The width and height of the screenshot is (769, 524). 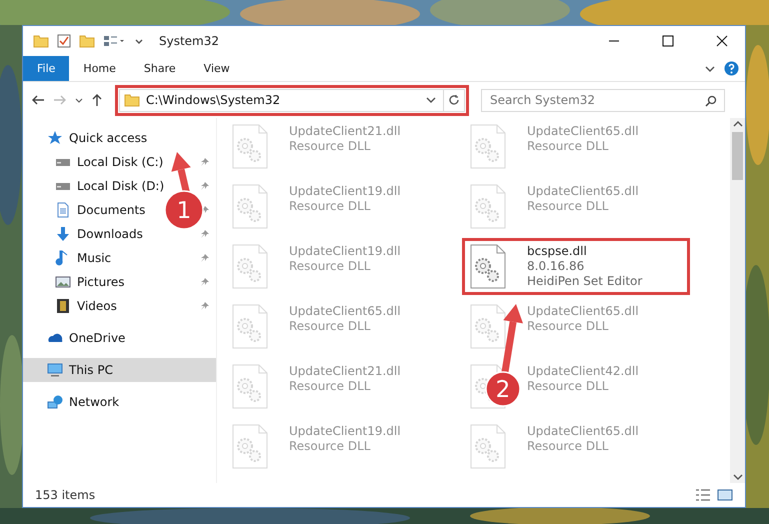 What do you see at coordinates (584, 281) in the screenshot?
I see `file-detail: HeidiPen Set Editor` at bounding box center [584, 281].